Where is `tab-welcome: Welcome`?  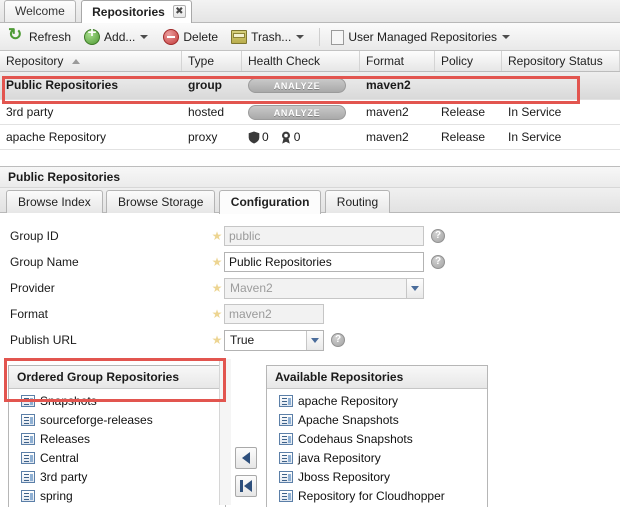 tab-welcome: Welcome is located at coordinates (40, 11).